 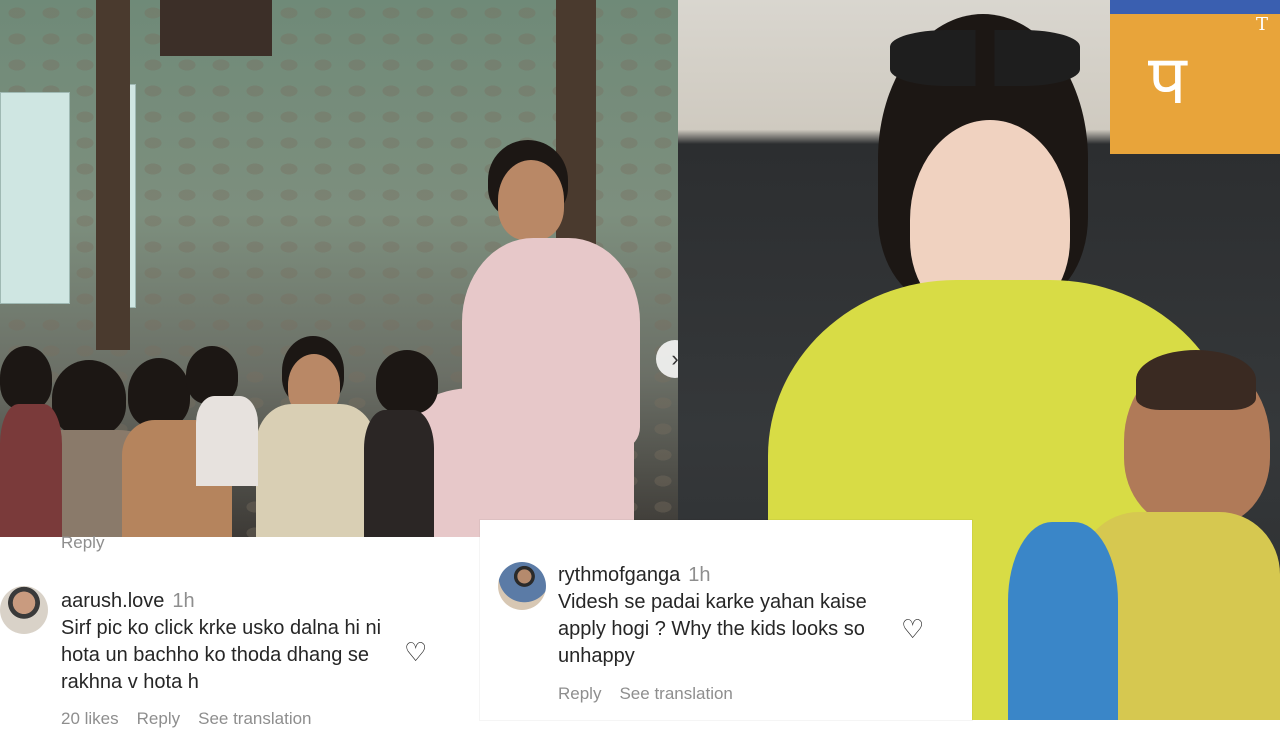 What do you see at coordinates (531, 200) in the screenshot?
I see `woman-face` at bounding box center [531, 200].